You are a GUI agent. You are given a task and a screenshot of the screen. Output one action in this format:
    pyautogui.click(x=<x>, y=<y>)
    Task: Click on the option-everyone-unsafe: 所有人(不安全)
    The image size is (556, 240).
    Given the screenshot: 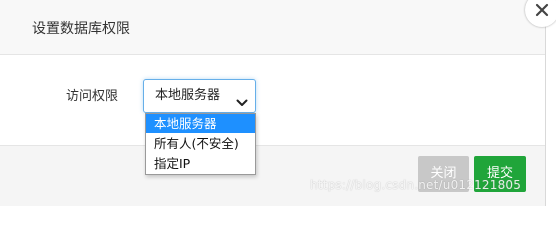 What is the action you would take?
    pyautogui.click(x=200, y=143)
    